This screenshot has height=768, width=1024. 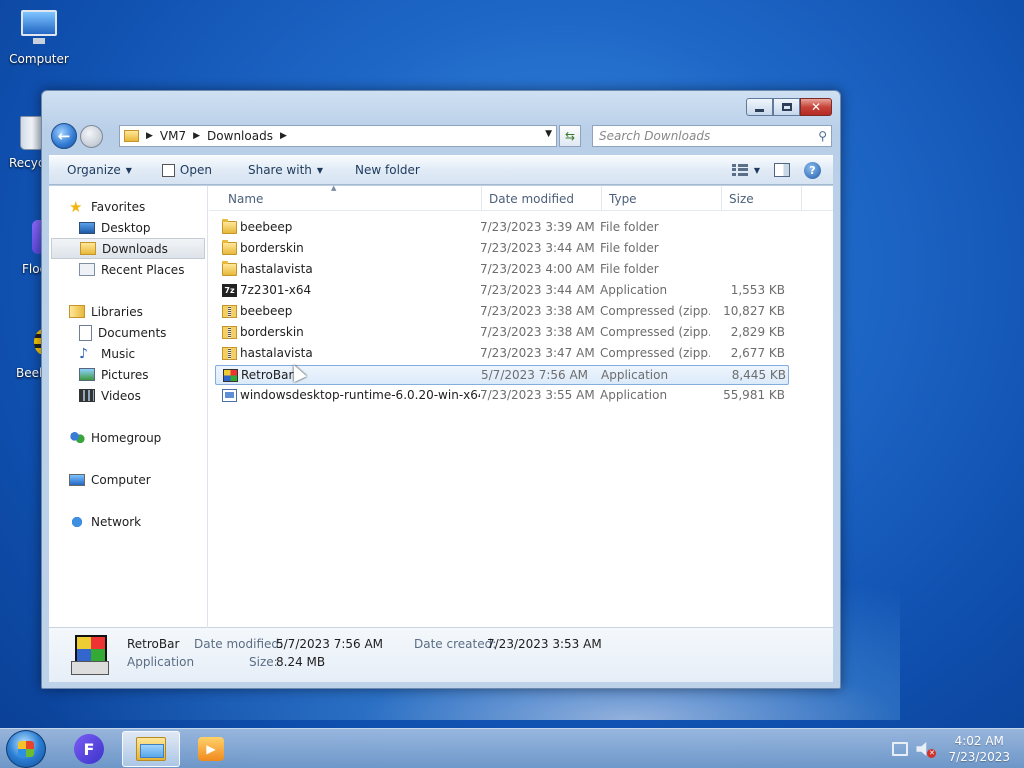 What do you see at coordinates (77, 521) in the screenshot?
I see `network-icon` at bounding box center [77, 521].